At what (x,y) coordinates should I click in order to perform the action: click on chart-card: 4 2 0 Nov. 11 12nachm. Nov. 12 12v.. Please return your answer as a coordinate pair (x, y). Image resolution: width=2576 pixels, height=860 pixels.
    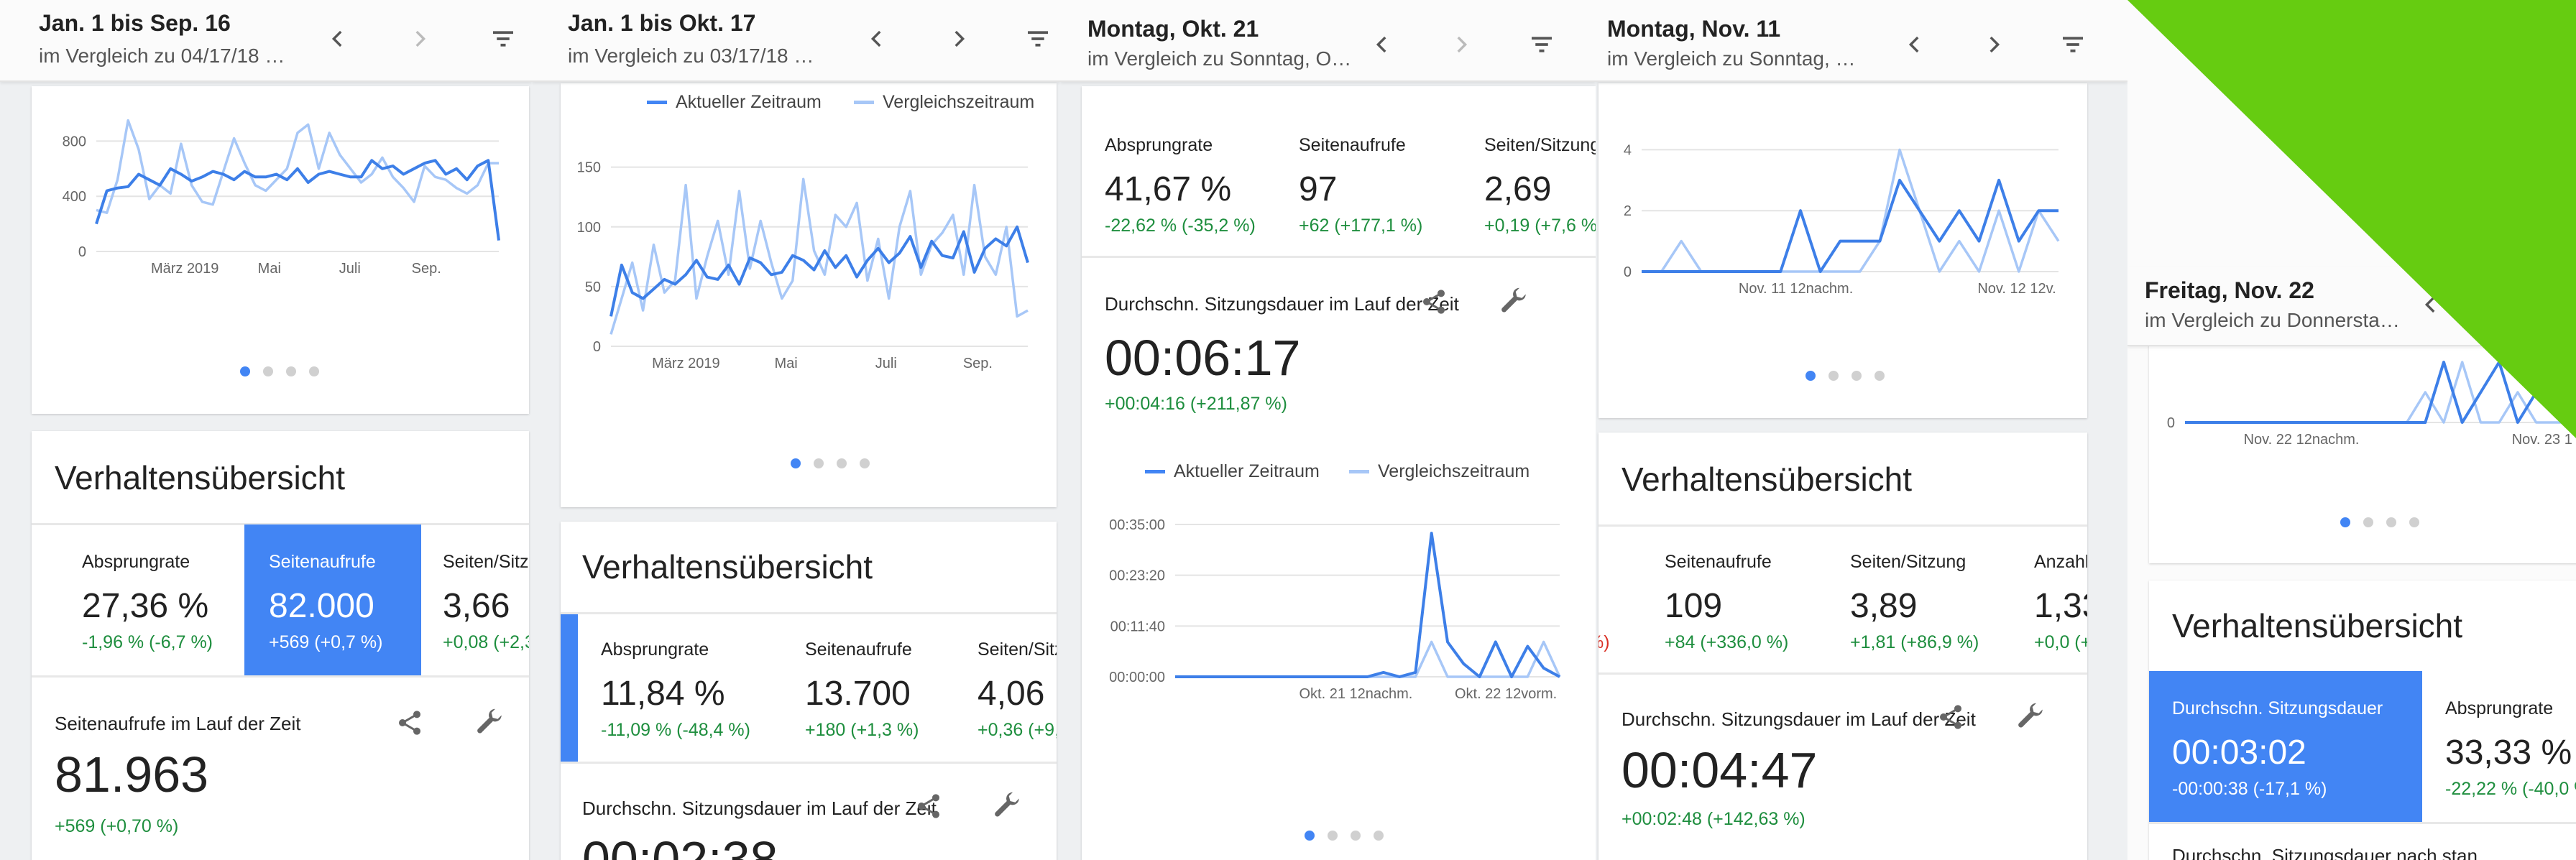
    Looking at the image, I should click on (1842, 250).